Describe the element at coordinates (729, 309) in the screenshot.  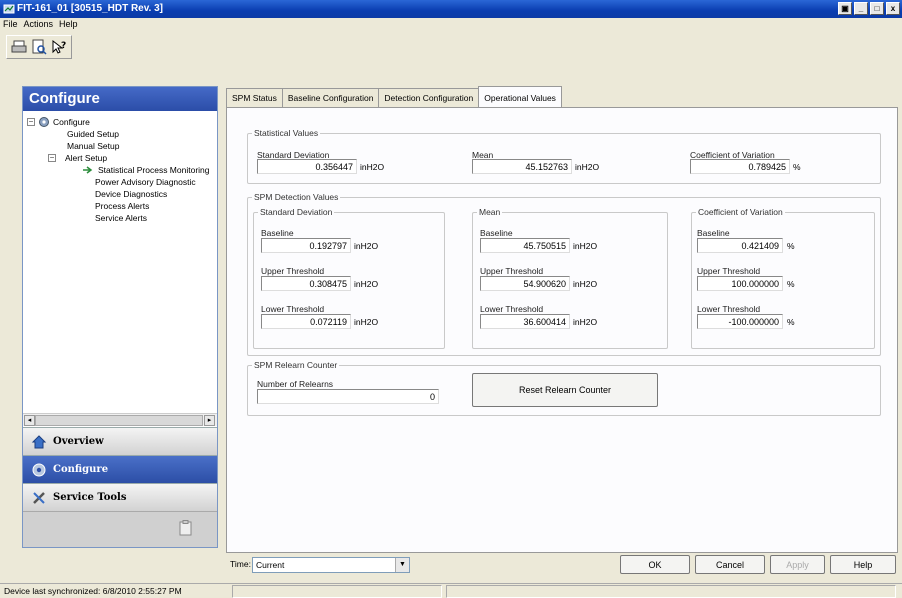
I see `cov-lower-label: Lower Threshold` at that location.